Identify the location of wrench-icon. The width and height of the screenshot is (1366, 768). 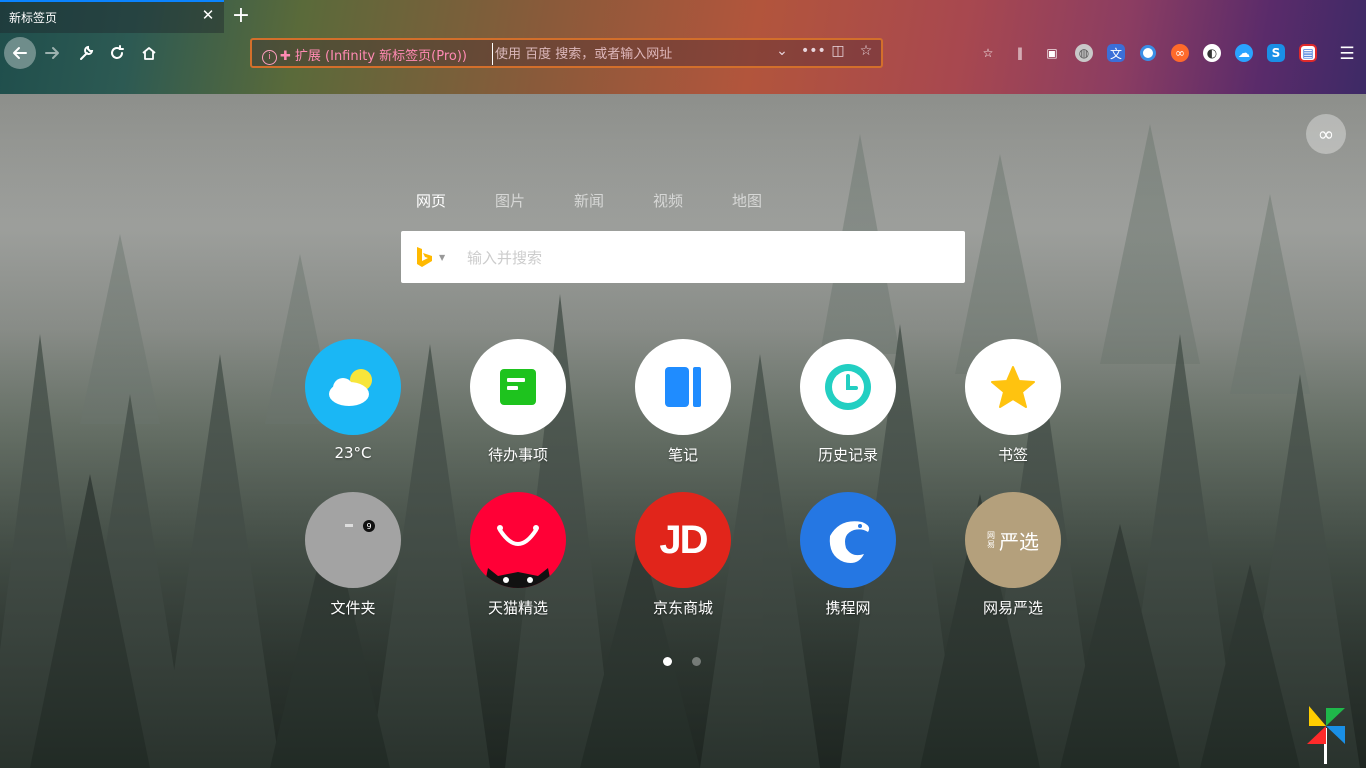
(87, 52).